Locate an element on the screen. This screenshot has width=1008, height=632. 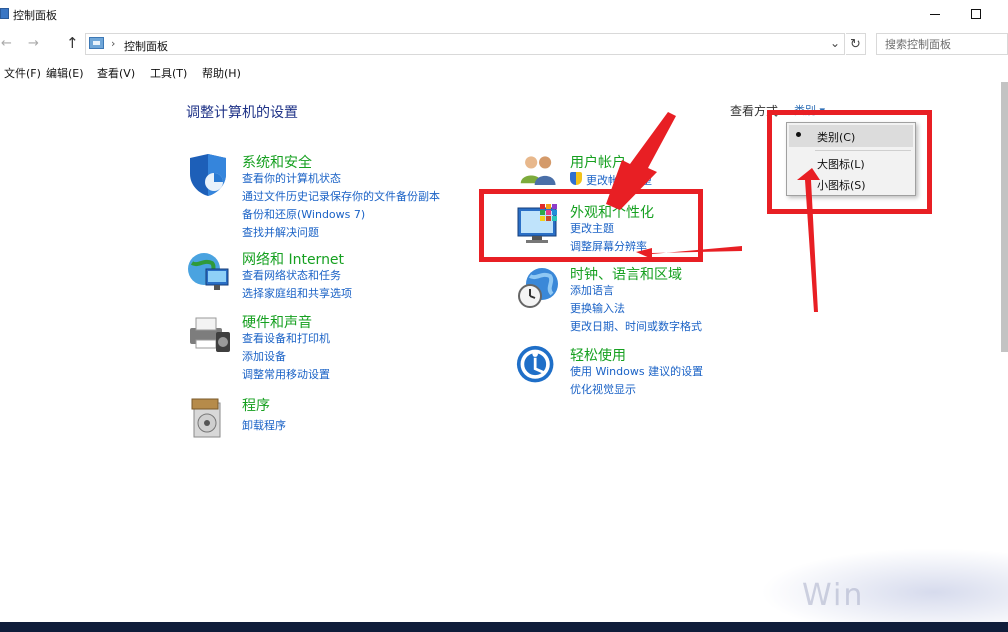
refresh-button: ↻ is located at coordinates (856, 44).